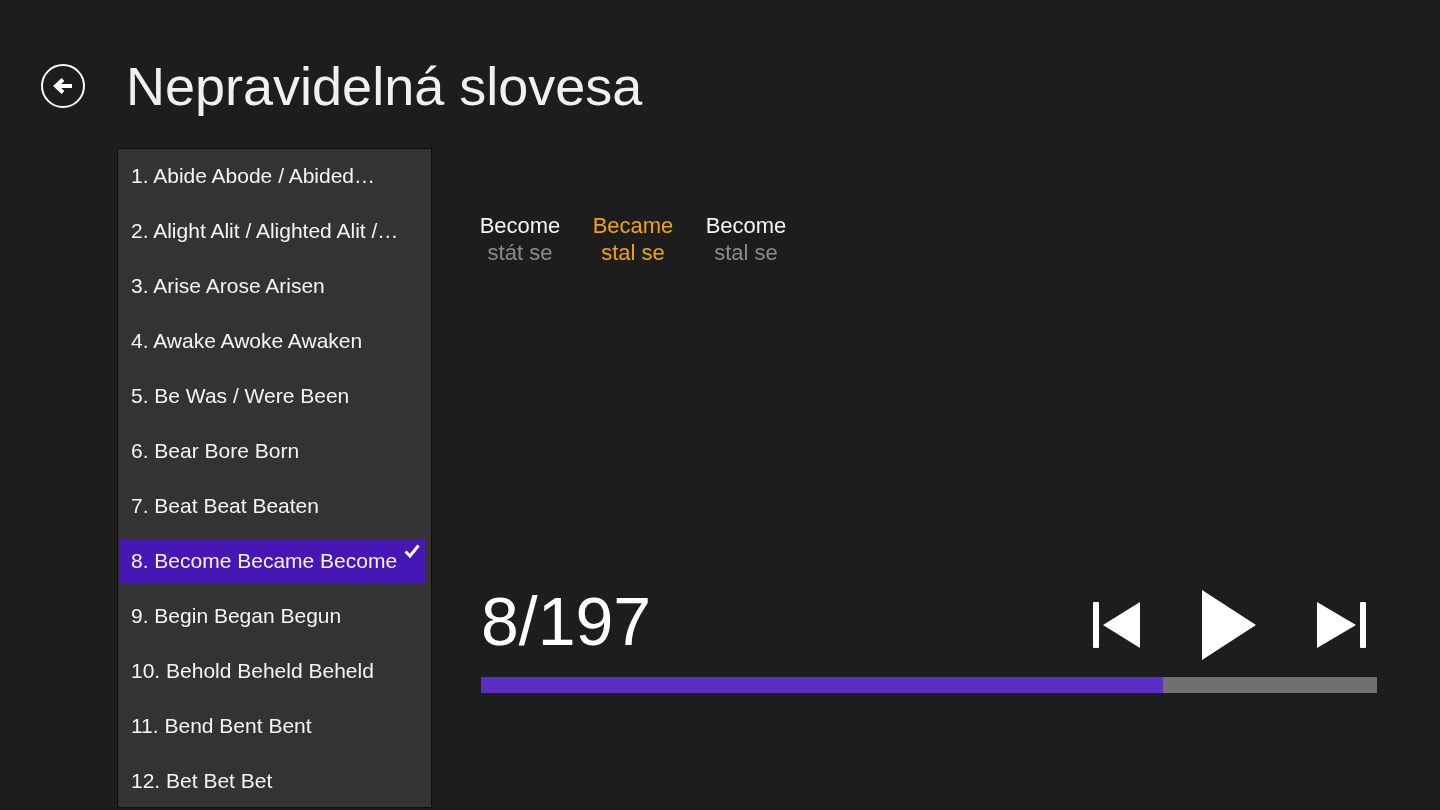  Describe the element at coordinates (272, 616) in the screenshot. I see `list-item: 9. Begin Began Begun` at that location.